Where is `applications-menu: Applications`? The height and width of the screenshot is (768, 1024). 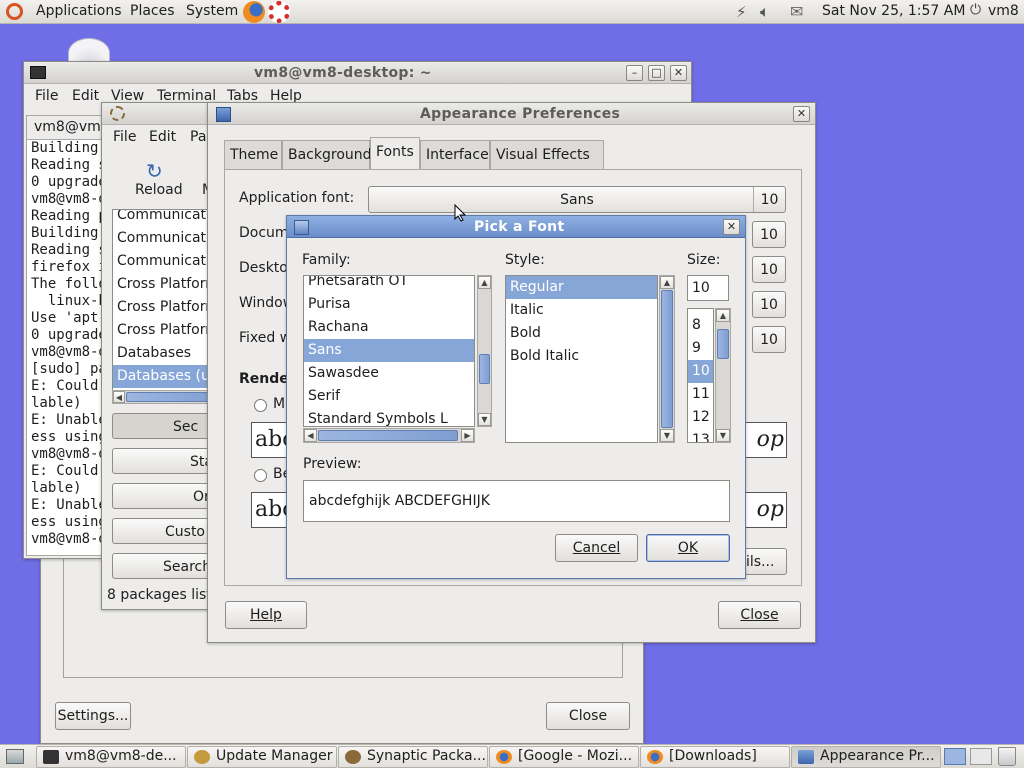
applications-menu: Applications is located at coordinates (79, 11).